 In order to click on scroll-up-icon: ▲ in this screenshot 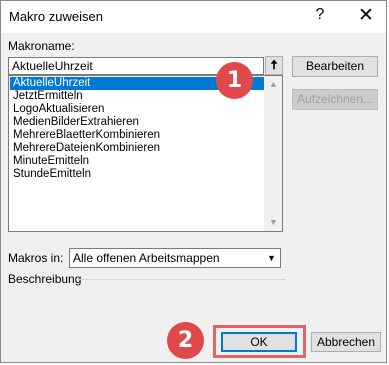, I will do `click(273, 84)`.